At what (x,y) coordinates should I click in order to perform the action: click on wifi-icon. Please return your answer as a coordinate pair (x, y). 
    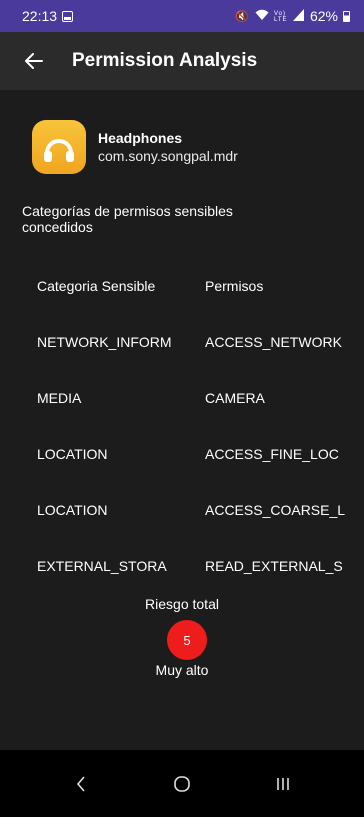
    Looking at the image, I should click on (262, 16).